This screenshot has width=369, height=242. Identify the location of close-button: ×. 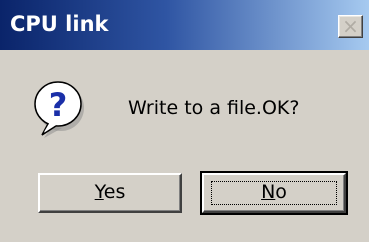
(350, 26).